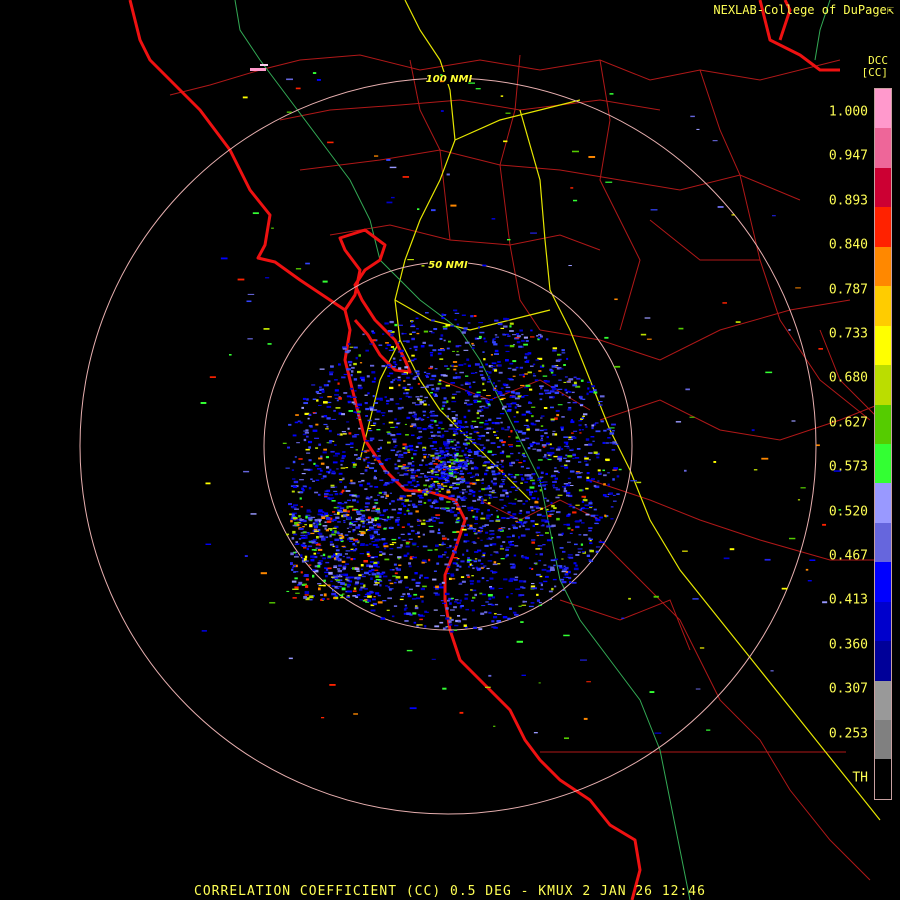 The image size is (900, 900). Describe the element at coordinates (883, 503) in the screenshot. I see `color-scale-swatch` at that location.